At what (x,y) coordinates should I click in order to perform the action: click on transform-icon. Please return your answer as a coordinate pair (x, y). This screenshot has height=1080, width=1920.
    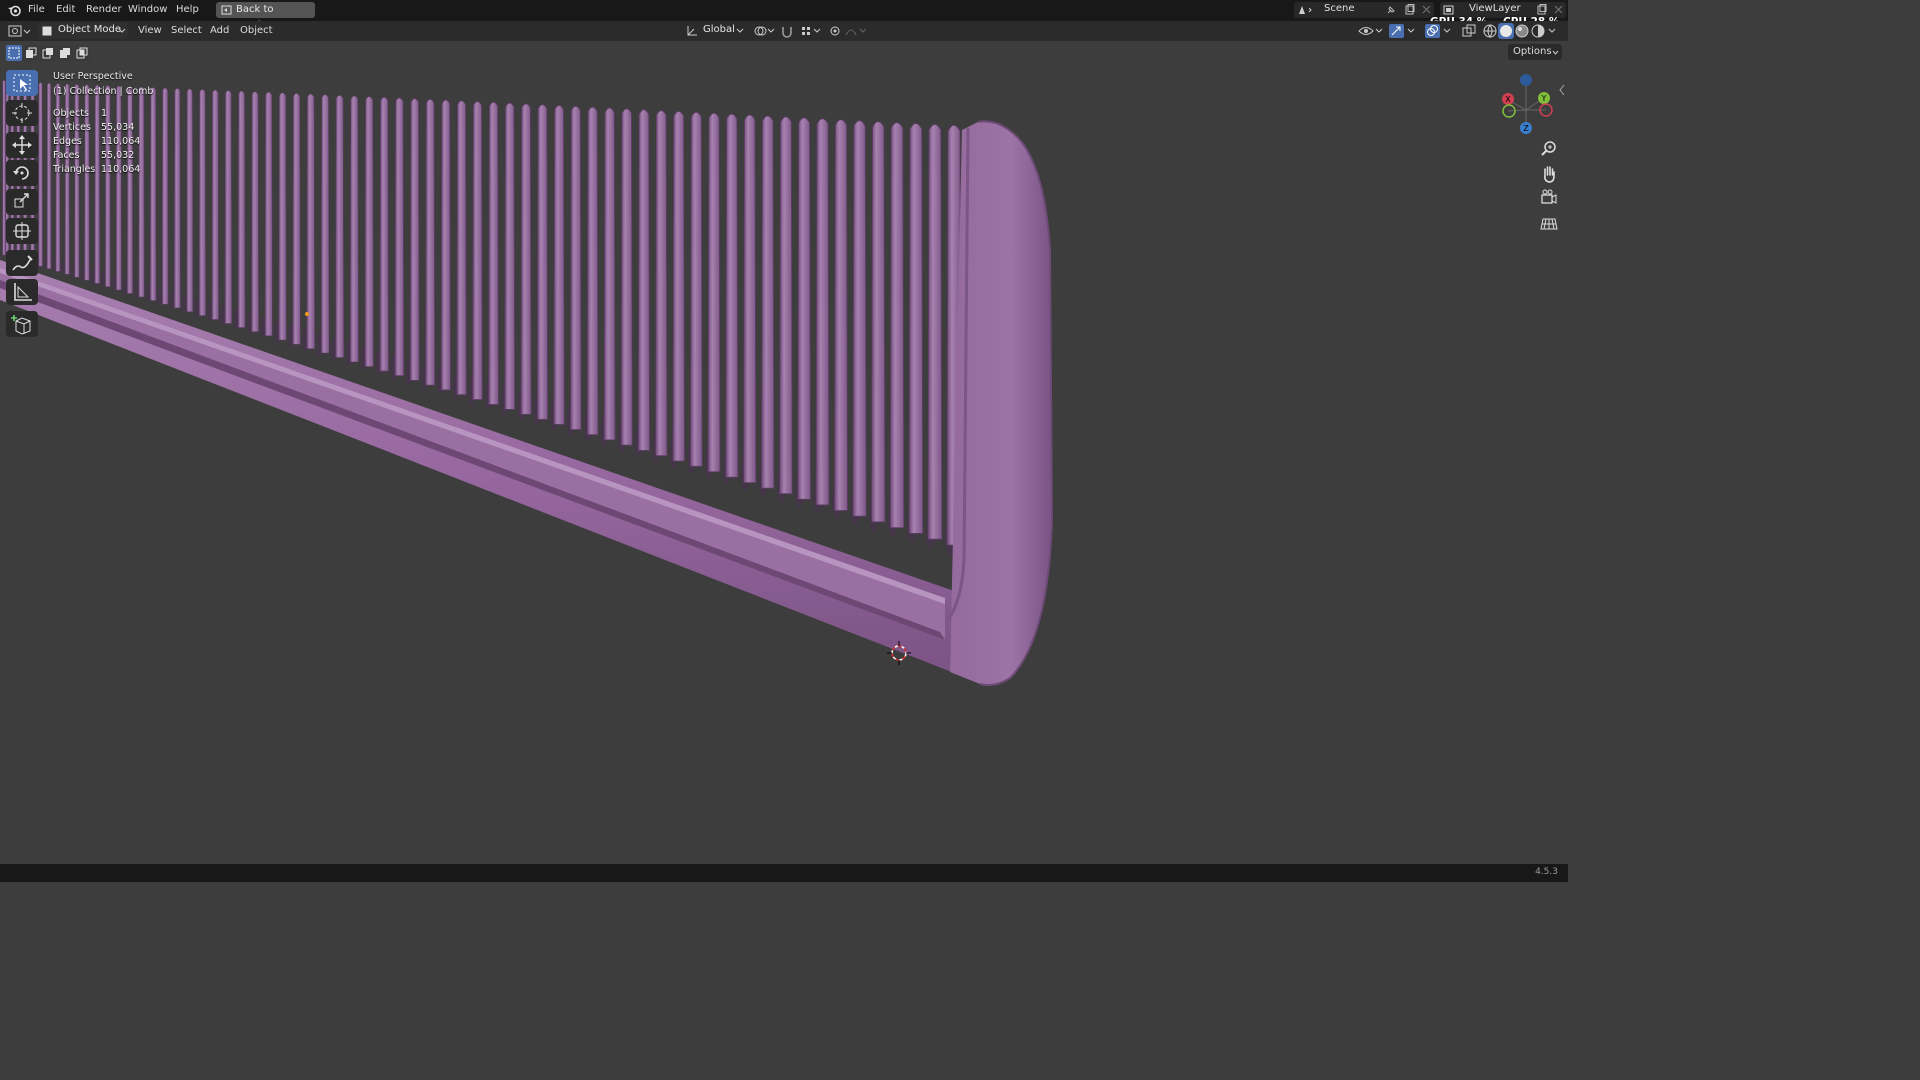
    Looking at the image, I should click on (22, 231).